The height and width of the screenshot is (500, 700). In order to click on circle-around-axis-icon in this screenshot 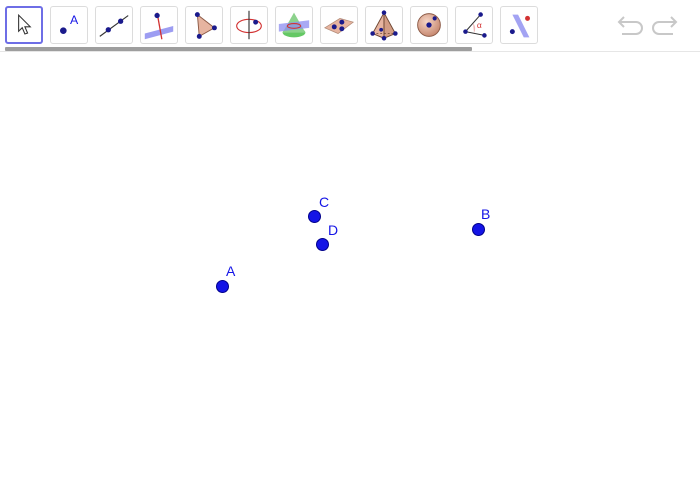, I will do `click(249, 25)`.